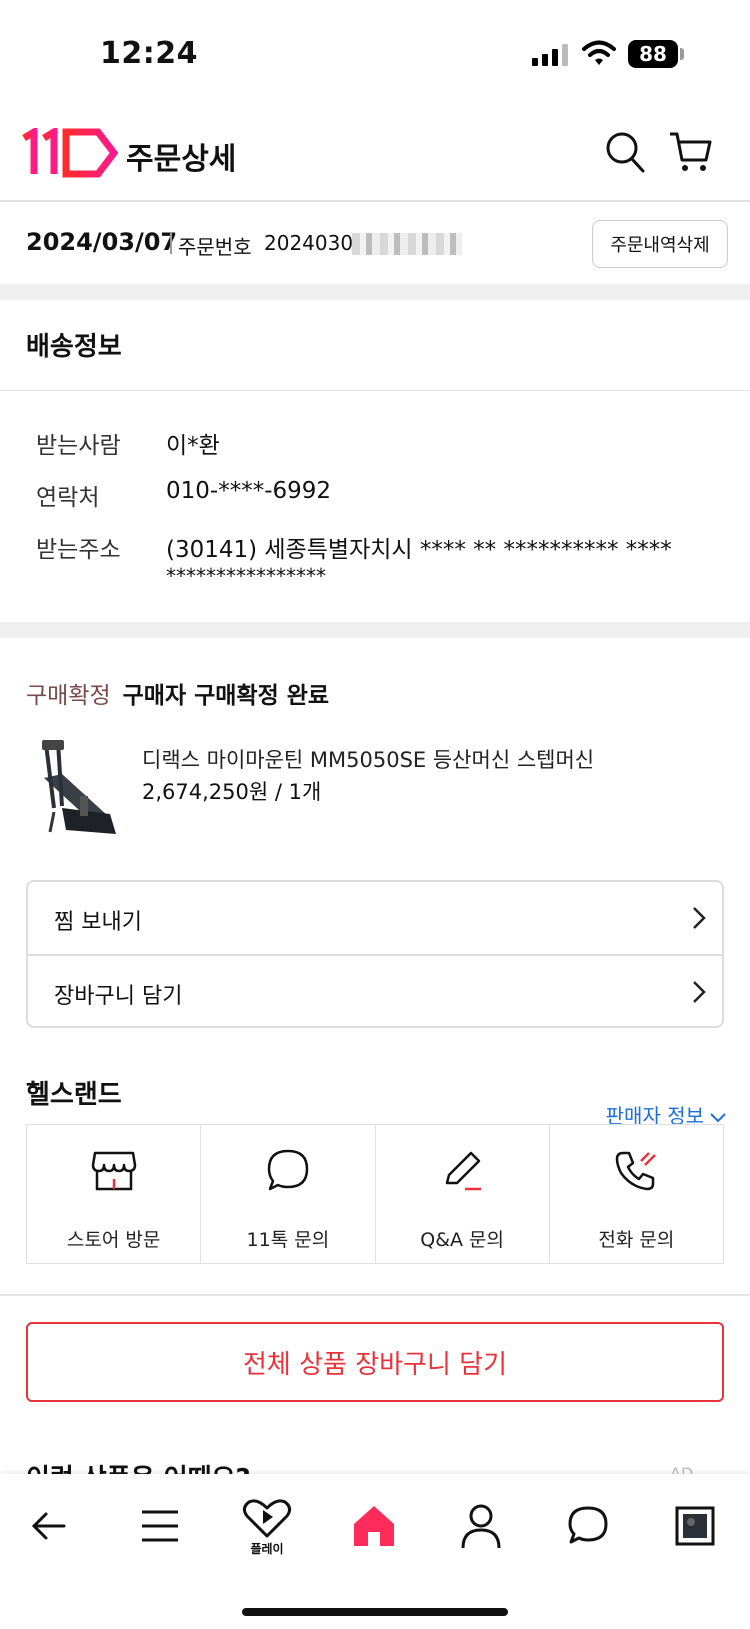 Image resolution: width=750 pixels, height=1629 pixels. Describe the element at coordinates (419, 550) in the screenshot. I see `address-line1: (30141) 세종특별자치시 **** ** ********** ****` at that location.